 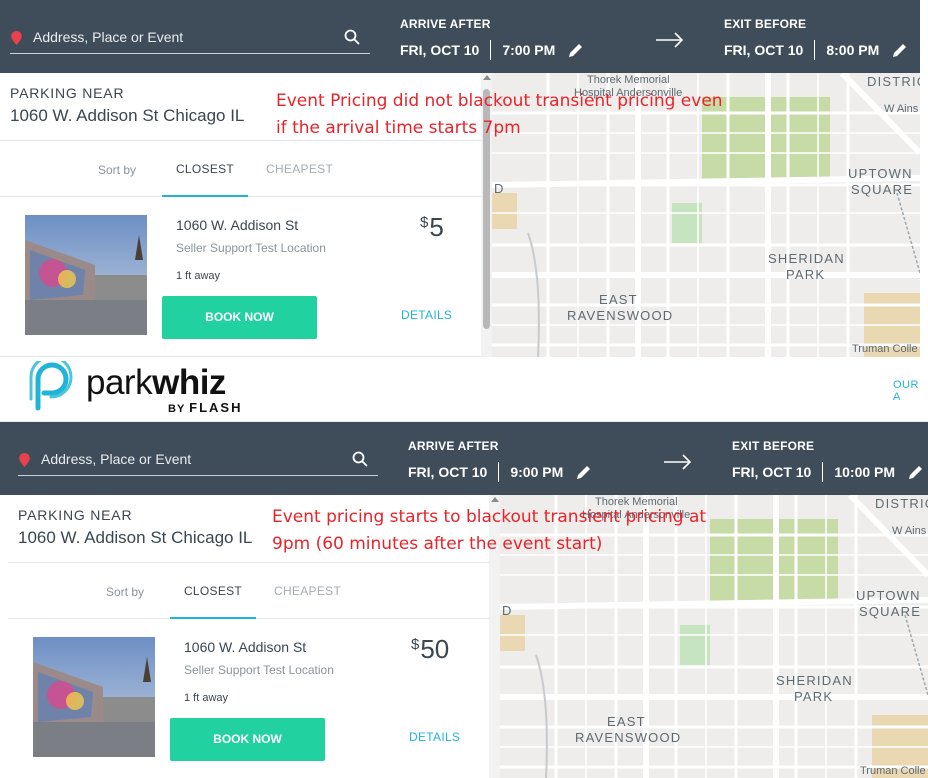 I want to click on sort-bar: Sort by CLOSEST CHEAPEST, so click(x=241, y=168).